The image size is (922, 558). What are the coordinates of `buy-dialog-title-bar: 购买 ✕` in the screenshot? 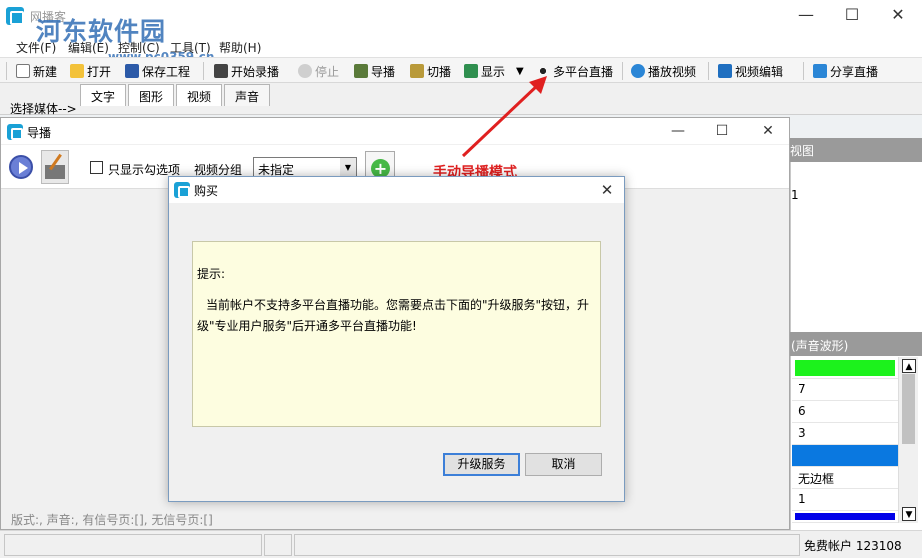 It's located at (396, 190).